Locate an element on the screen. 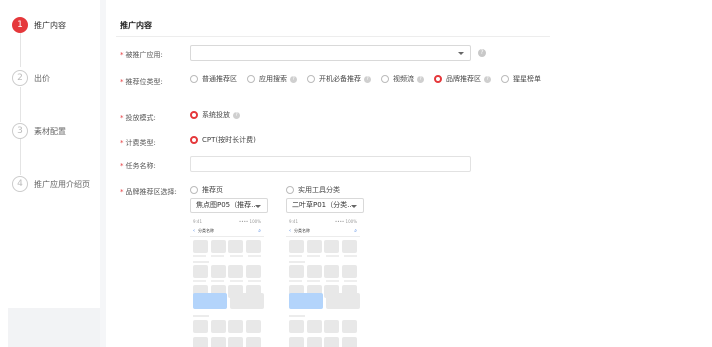 This screenshot has height=347, width=712. step-1: 1 推广内容 is located at coordinates (39, 25).